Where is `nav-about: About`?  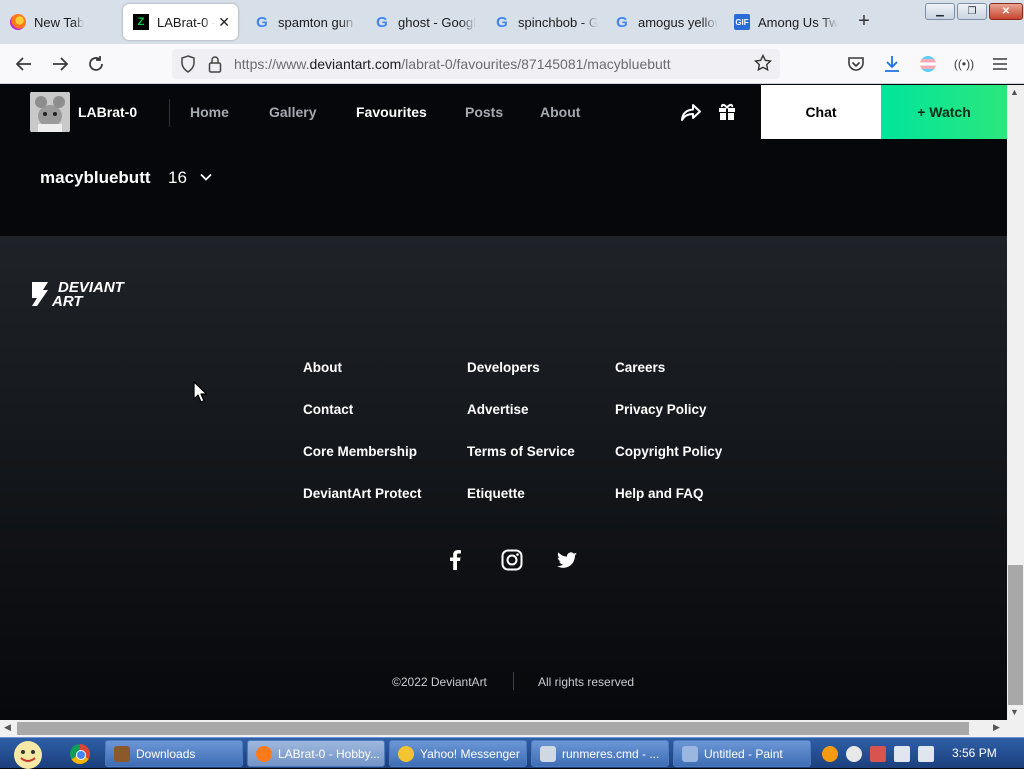
nav-about: About is located at coordinates (560, 112).